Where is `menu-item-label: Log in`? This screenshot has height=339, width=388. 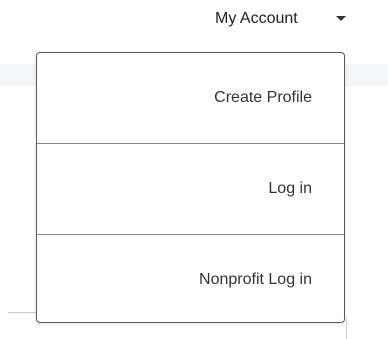 menu-item-label: Log in is located at coordinates (290, 188).